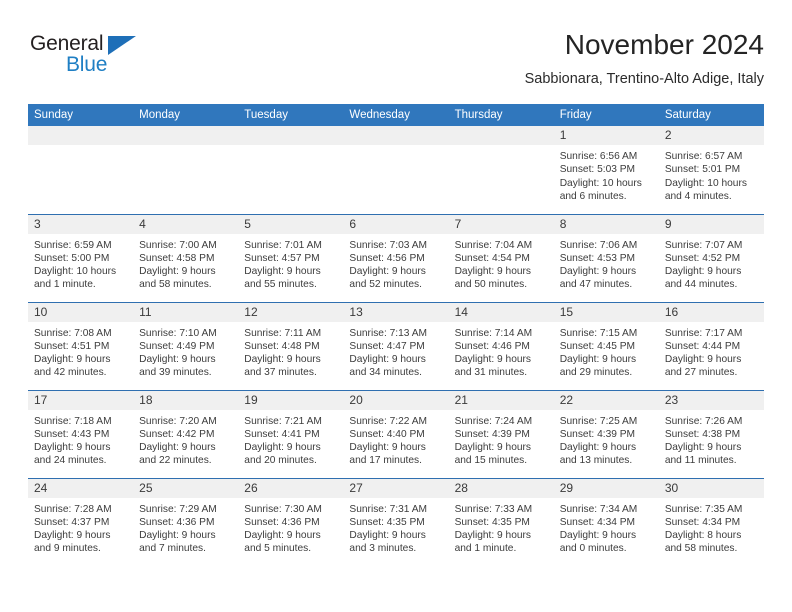 The image size is (792, 612). I want to click on day-info-line: Sunset: 4:42 PM, so click(177, 434).